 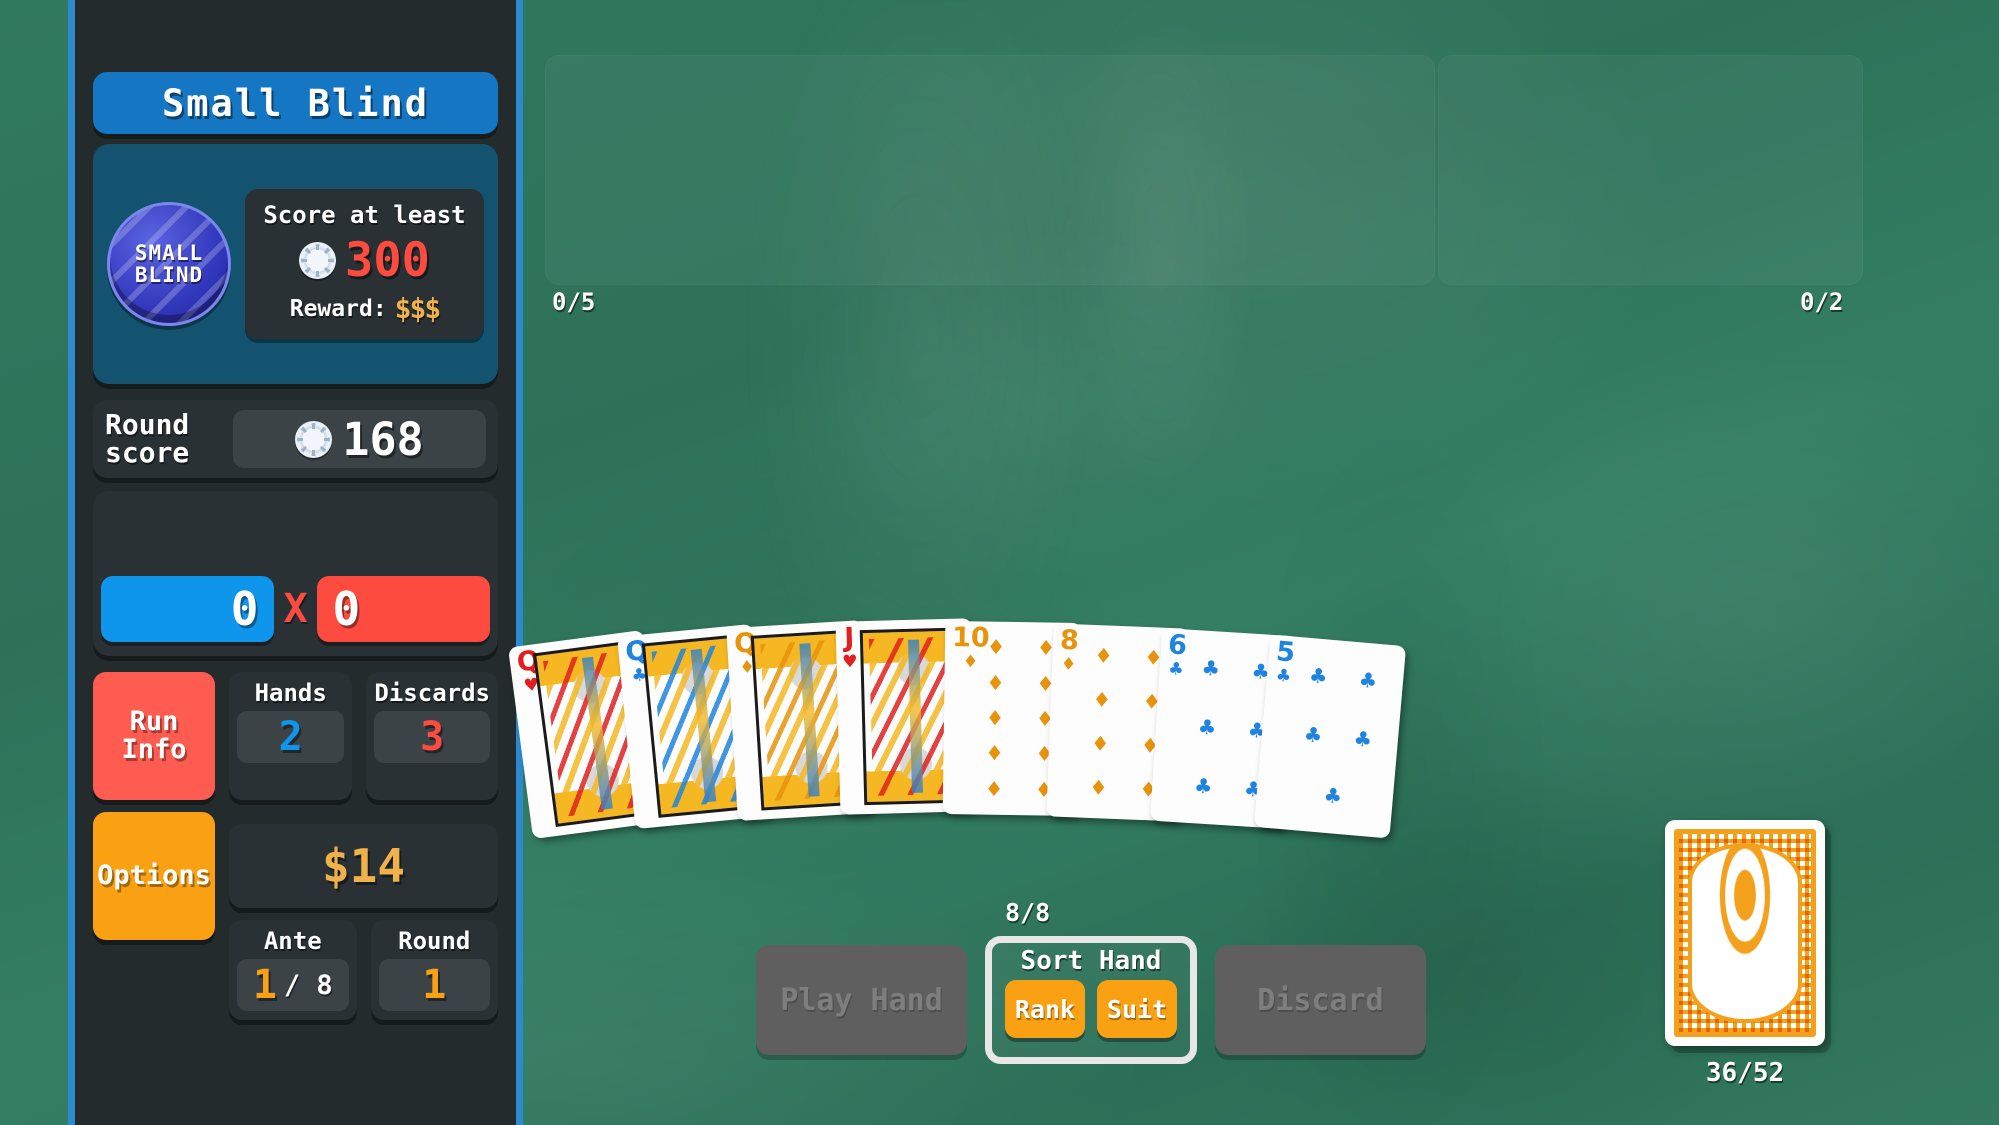 I want to click on discards-value: 3, so click(x=432, y=737).